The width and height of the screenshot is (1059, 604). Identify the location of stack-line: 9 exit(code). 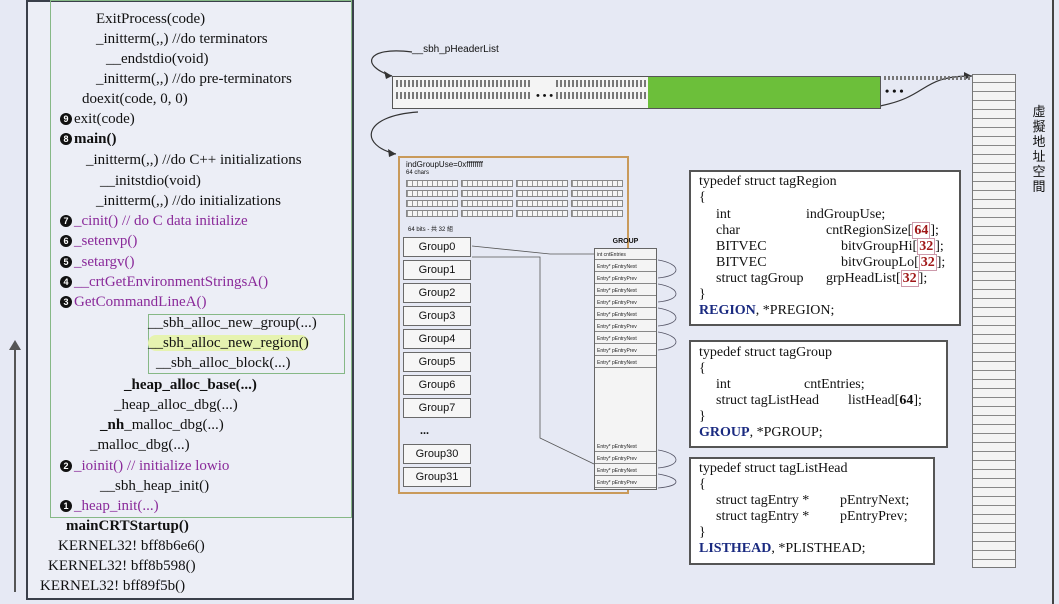
(97, 119).